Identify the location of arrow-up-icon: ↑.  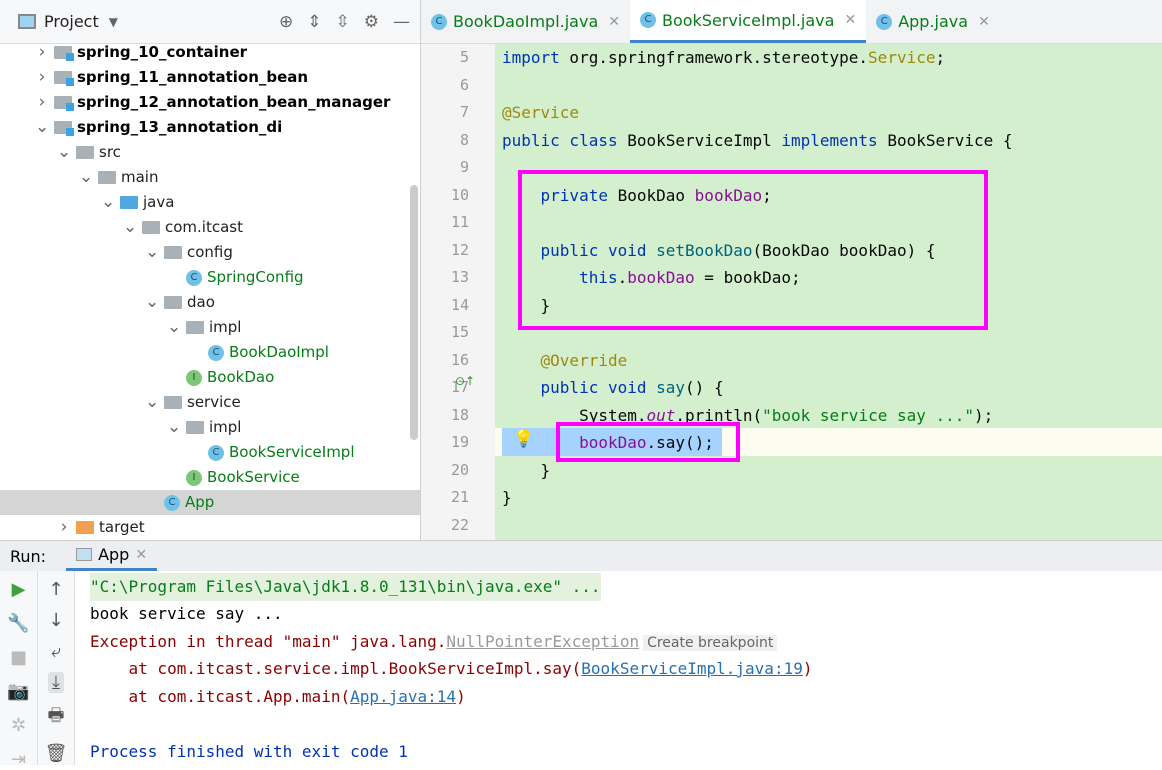
(55, 589).